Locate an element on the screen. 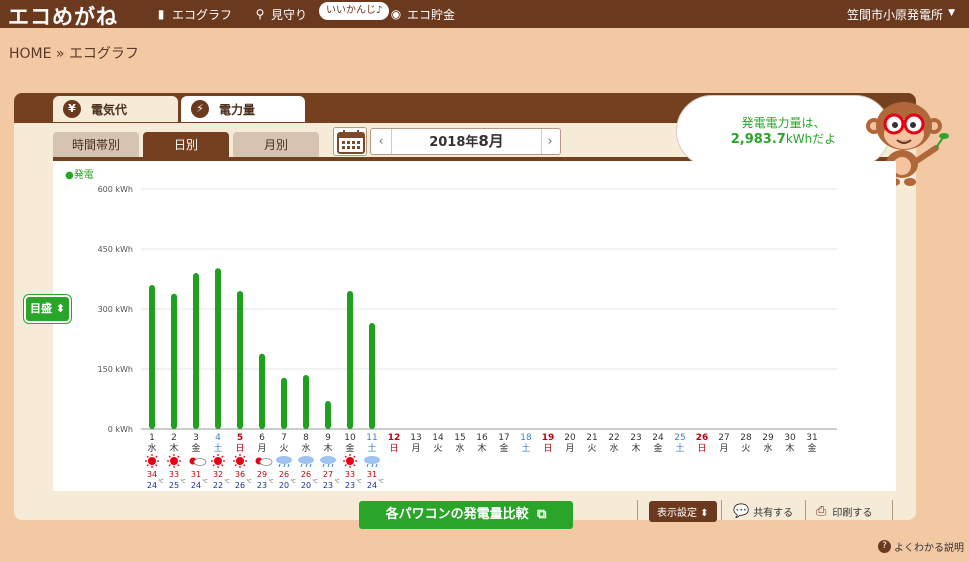 Image resolution: width=969 pixels, height=562 pixels. y-tick-label: 300 kWh is located at coordinates (115, 309).